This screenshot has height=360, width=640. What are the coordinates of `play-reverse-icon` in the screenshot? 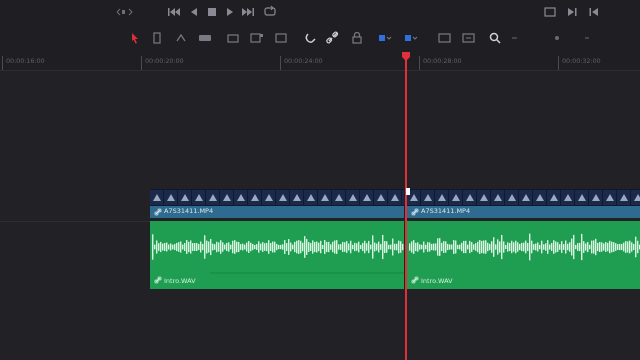 It's located at (194, 12).